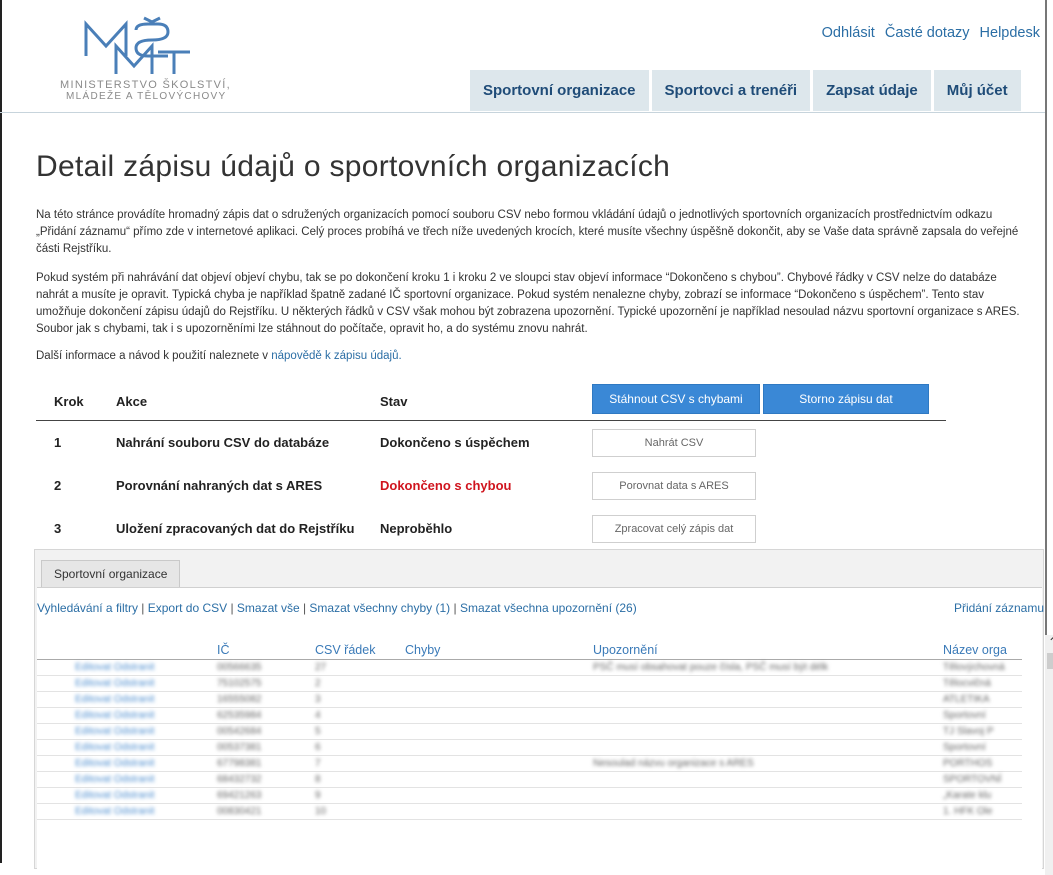  Describe the element at coordinates (446, 485) in the screenshot. I see `step-status: Dokončeno s chybou` at that location.